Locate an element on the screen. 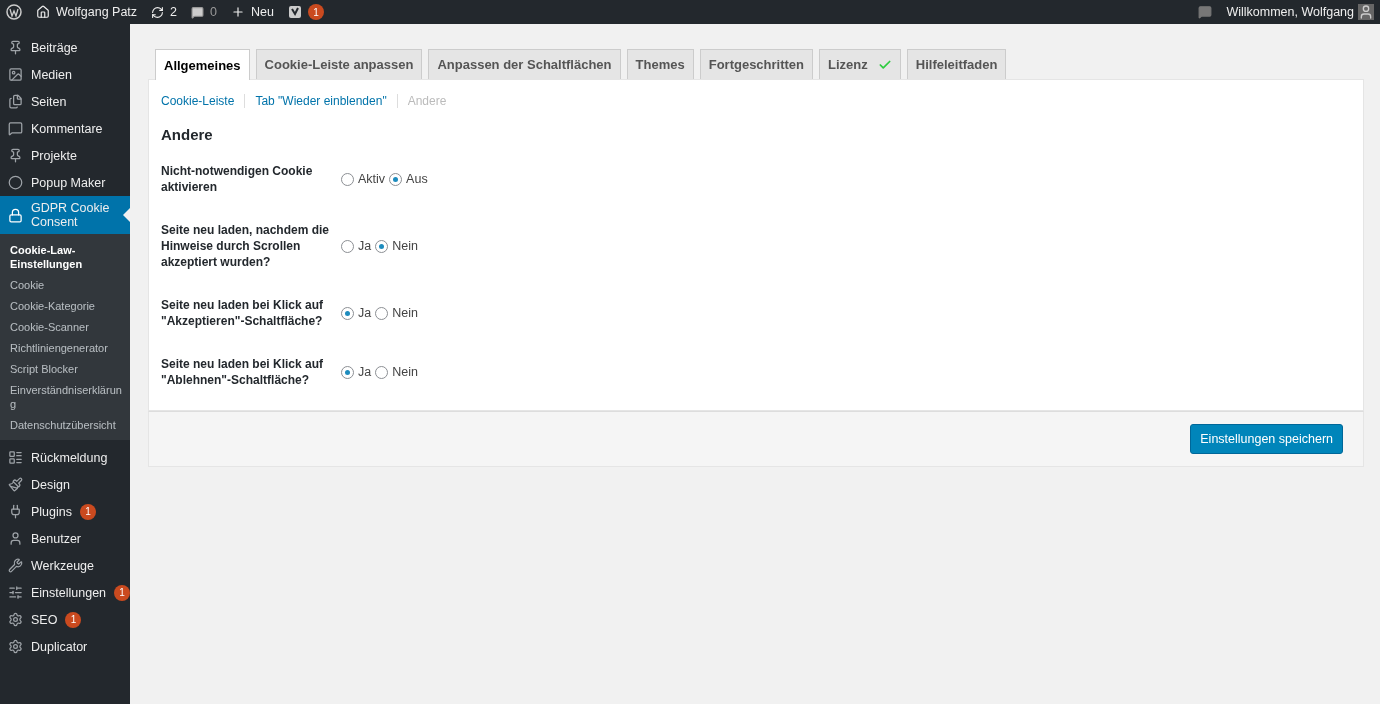 This screenshot has width=1380, height=704. sidebar-item: Design is located at coordinates (65, 484).